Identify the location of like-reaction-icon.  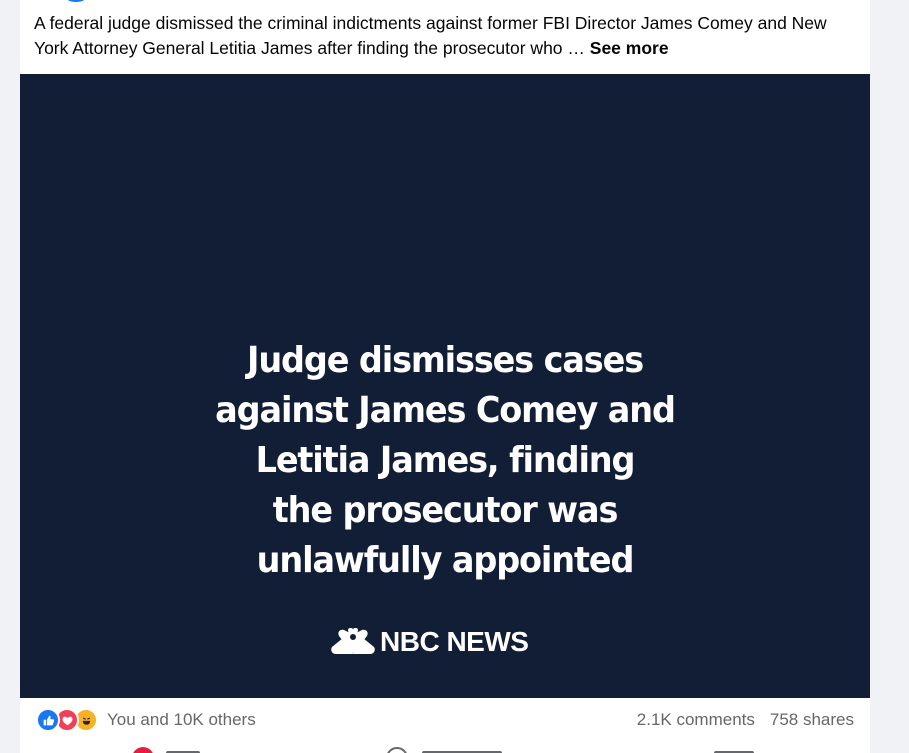
(48, 720).